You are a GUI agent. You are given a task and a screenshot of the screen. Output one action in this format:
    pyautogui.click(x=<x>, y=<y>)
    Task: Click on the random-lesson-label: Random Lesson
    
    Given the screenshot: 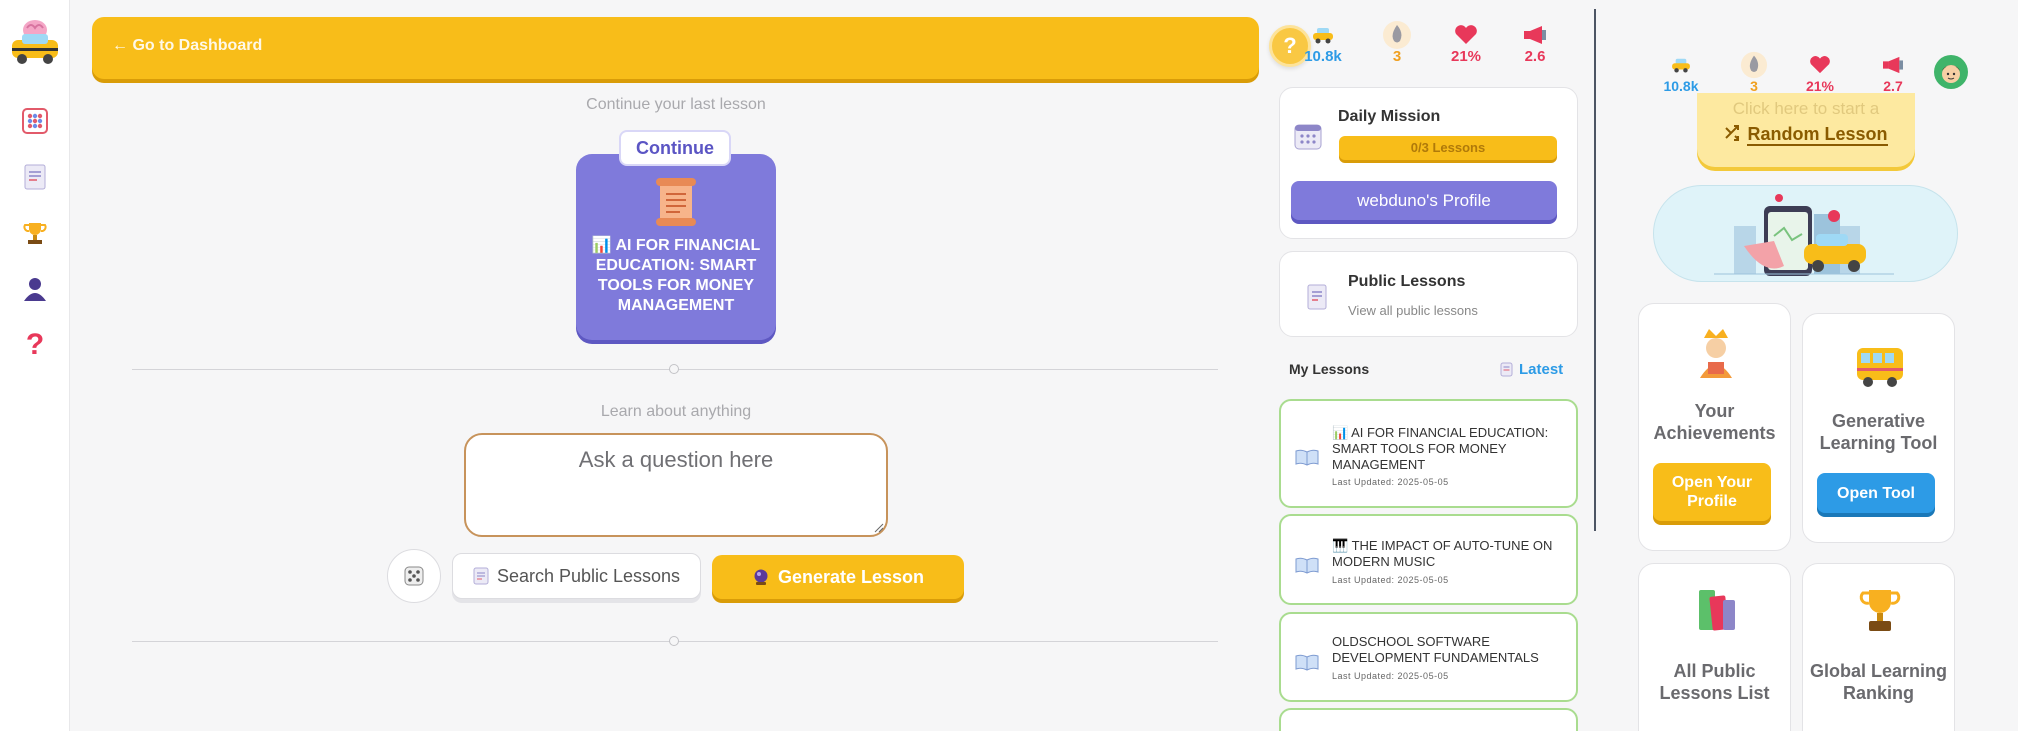 What is the action you would take?
    pyautogui.click(x=1806, y=135)
    